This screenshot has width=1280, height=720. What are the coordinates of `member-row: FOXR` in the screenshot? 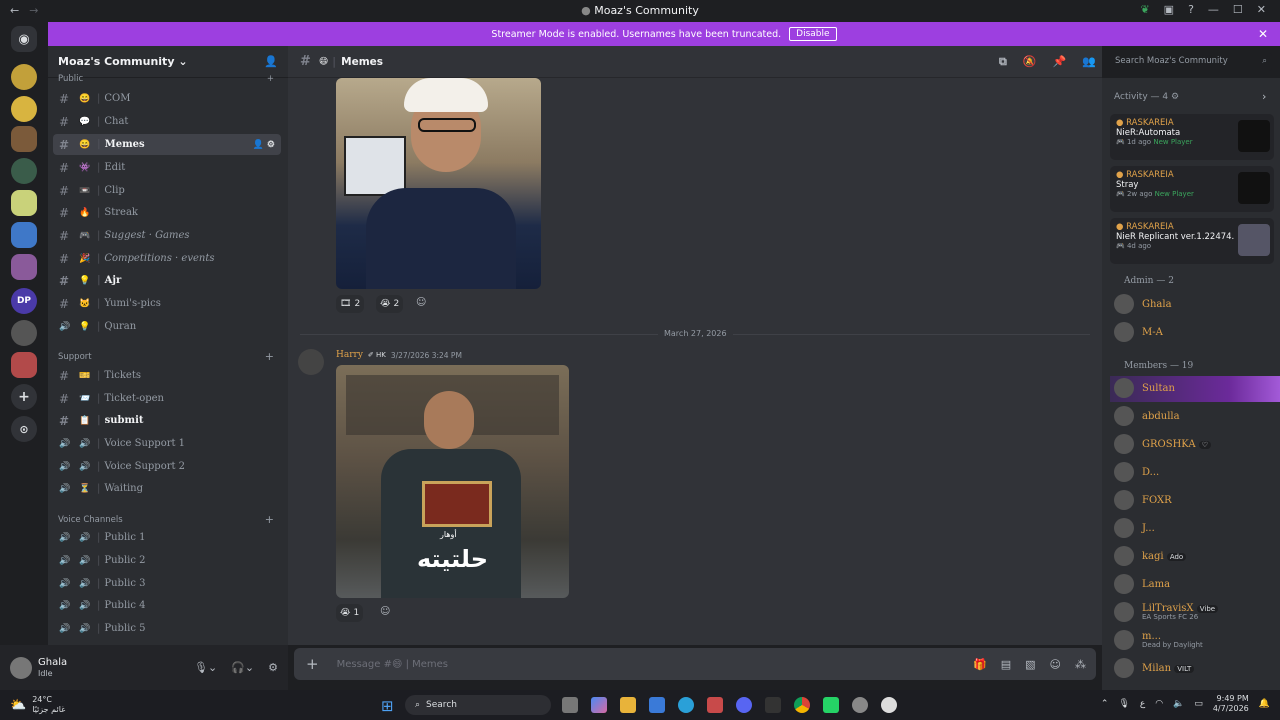 It's located at (1143, 500).